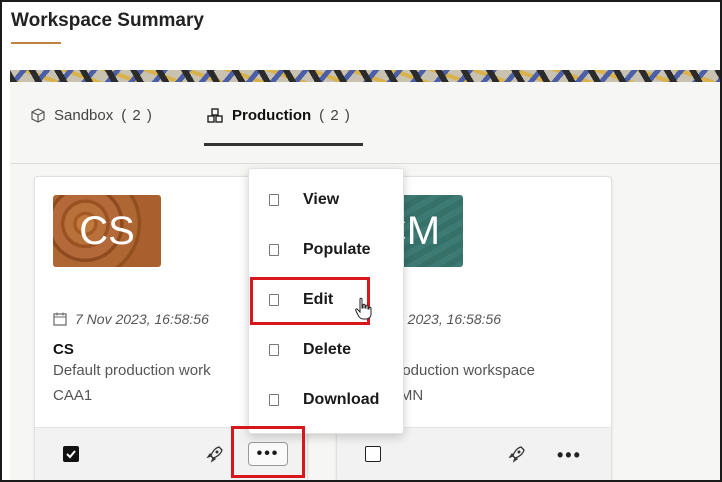  I want to click on cube-icon, so click(38, 115).